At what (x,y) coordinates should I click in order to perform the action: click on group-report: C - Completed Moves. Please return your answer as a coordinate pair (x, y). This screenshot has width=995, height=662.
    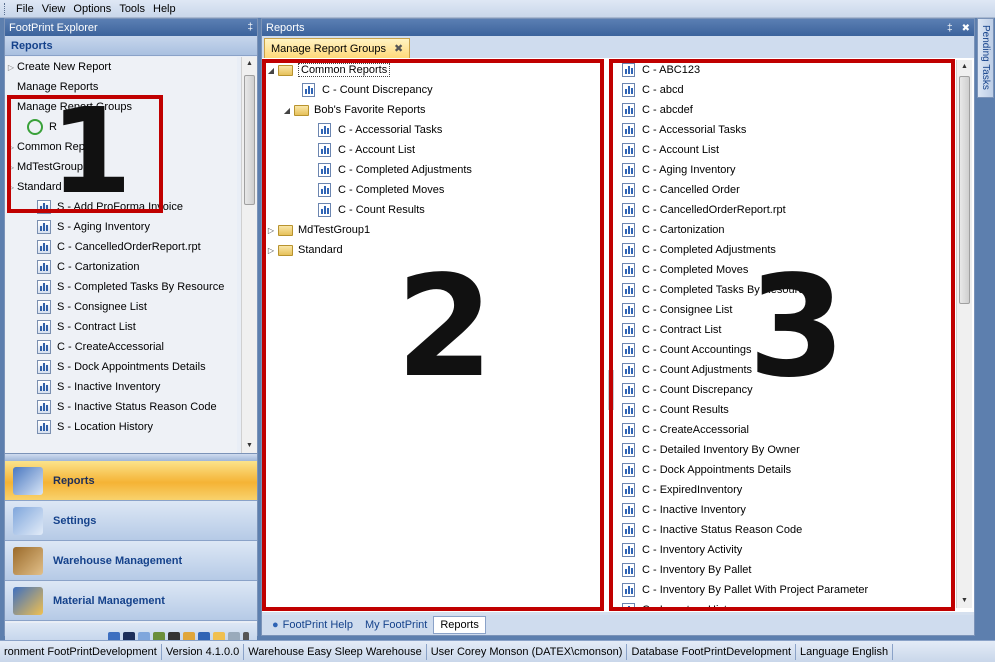
    Looking at the image, I should click on (432, 190).